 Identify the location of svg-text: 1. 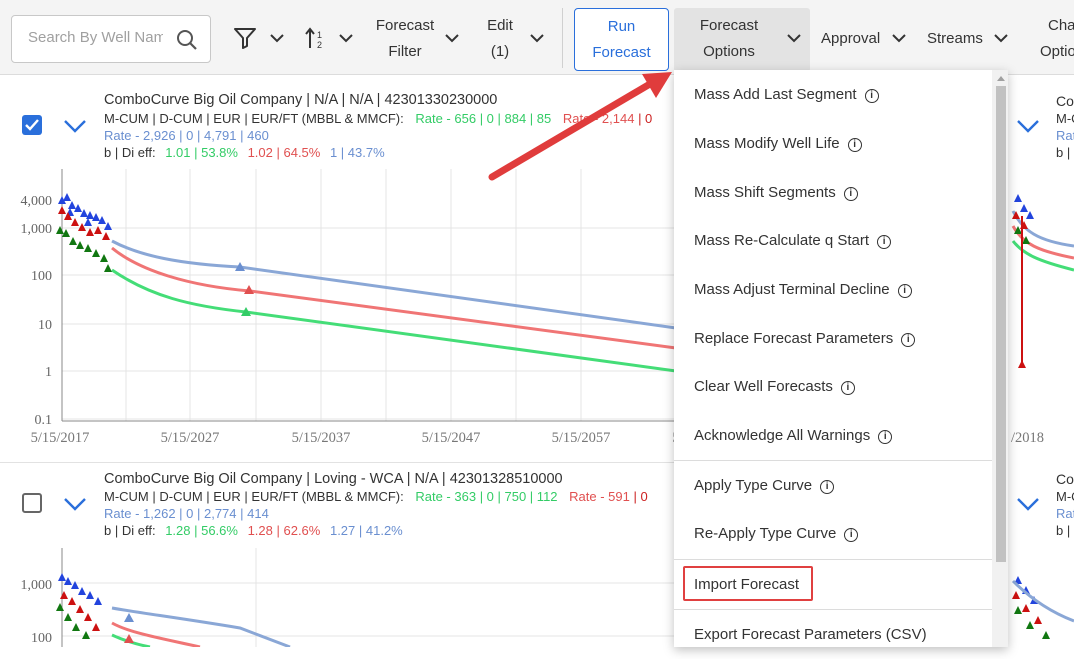
(319, 35).